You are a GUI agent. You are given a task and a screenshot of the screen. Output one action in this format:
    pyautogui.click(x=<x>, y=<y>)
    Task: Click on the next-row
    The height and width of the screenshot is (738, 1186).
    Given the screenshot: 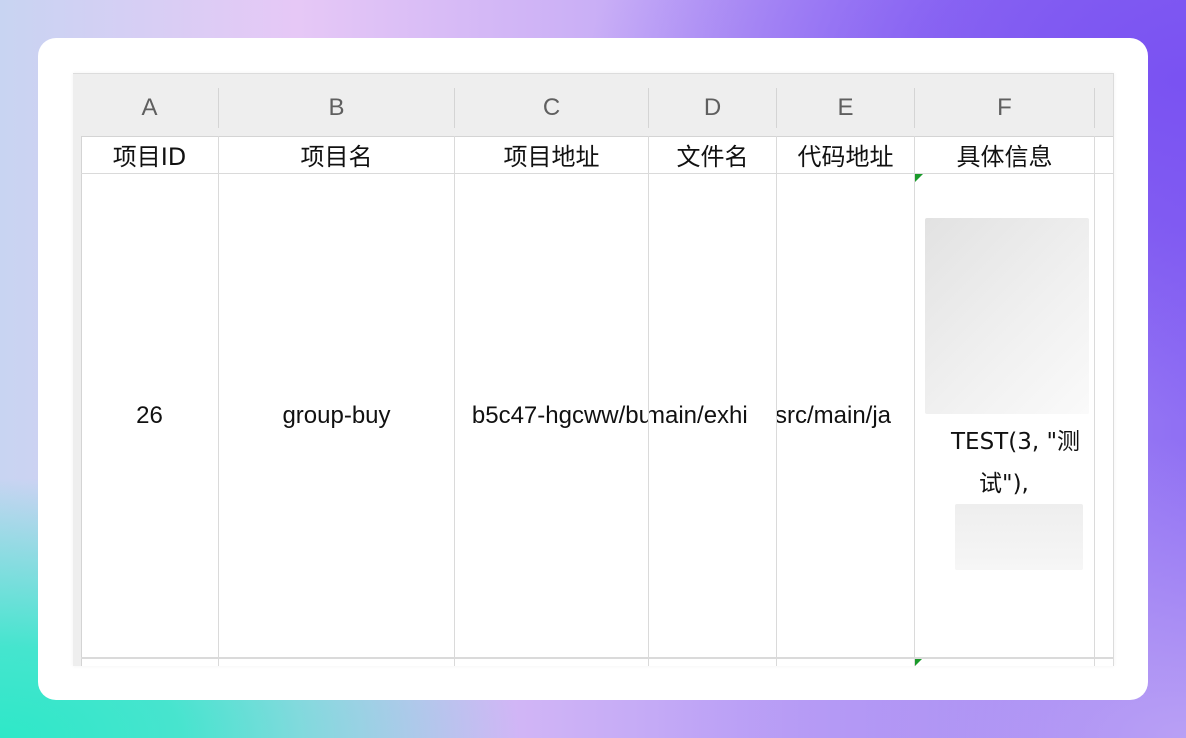 What is the action you would take?
    pyautogui.click(x=597, y=662)
    